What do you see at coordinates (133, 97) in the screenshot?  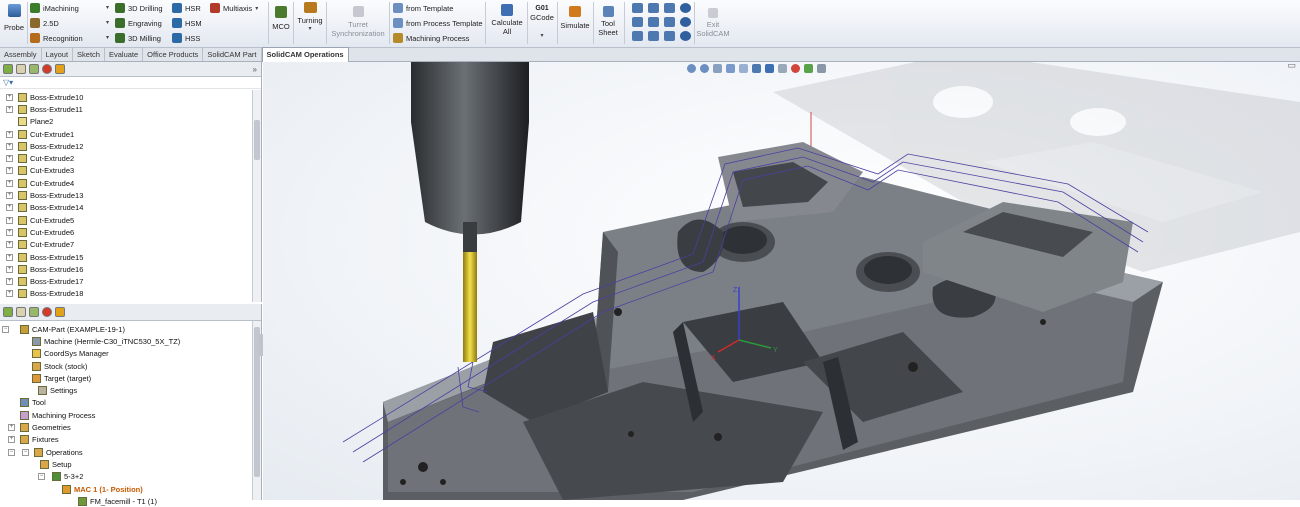 I see `feature-tree-item: + Boss-Extrude10` at bounding box center [133, 97].